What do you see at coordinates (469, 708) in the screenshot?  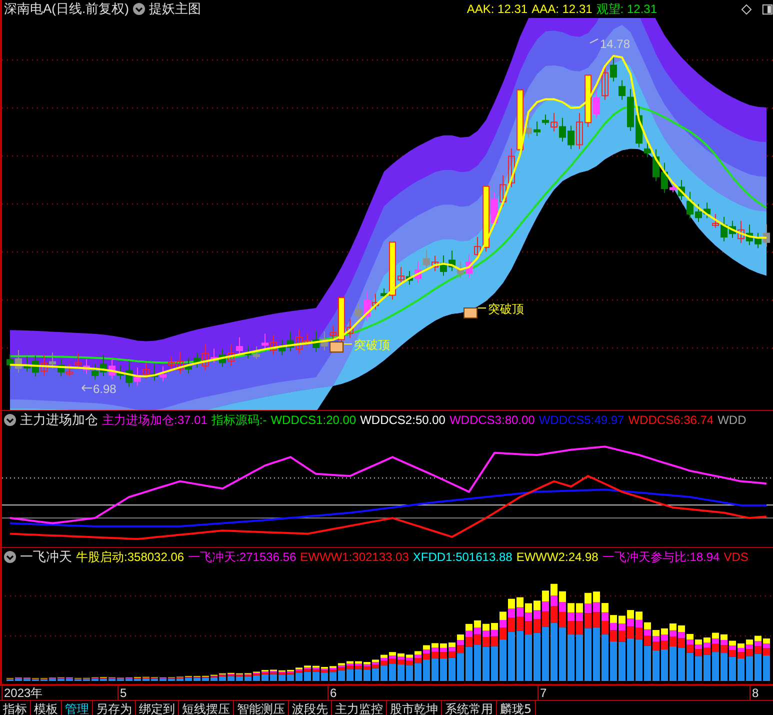 I see `toolbar-tab: 系统常用` at bounding box center [469, 708].